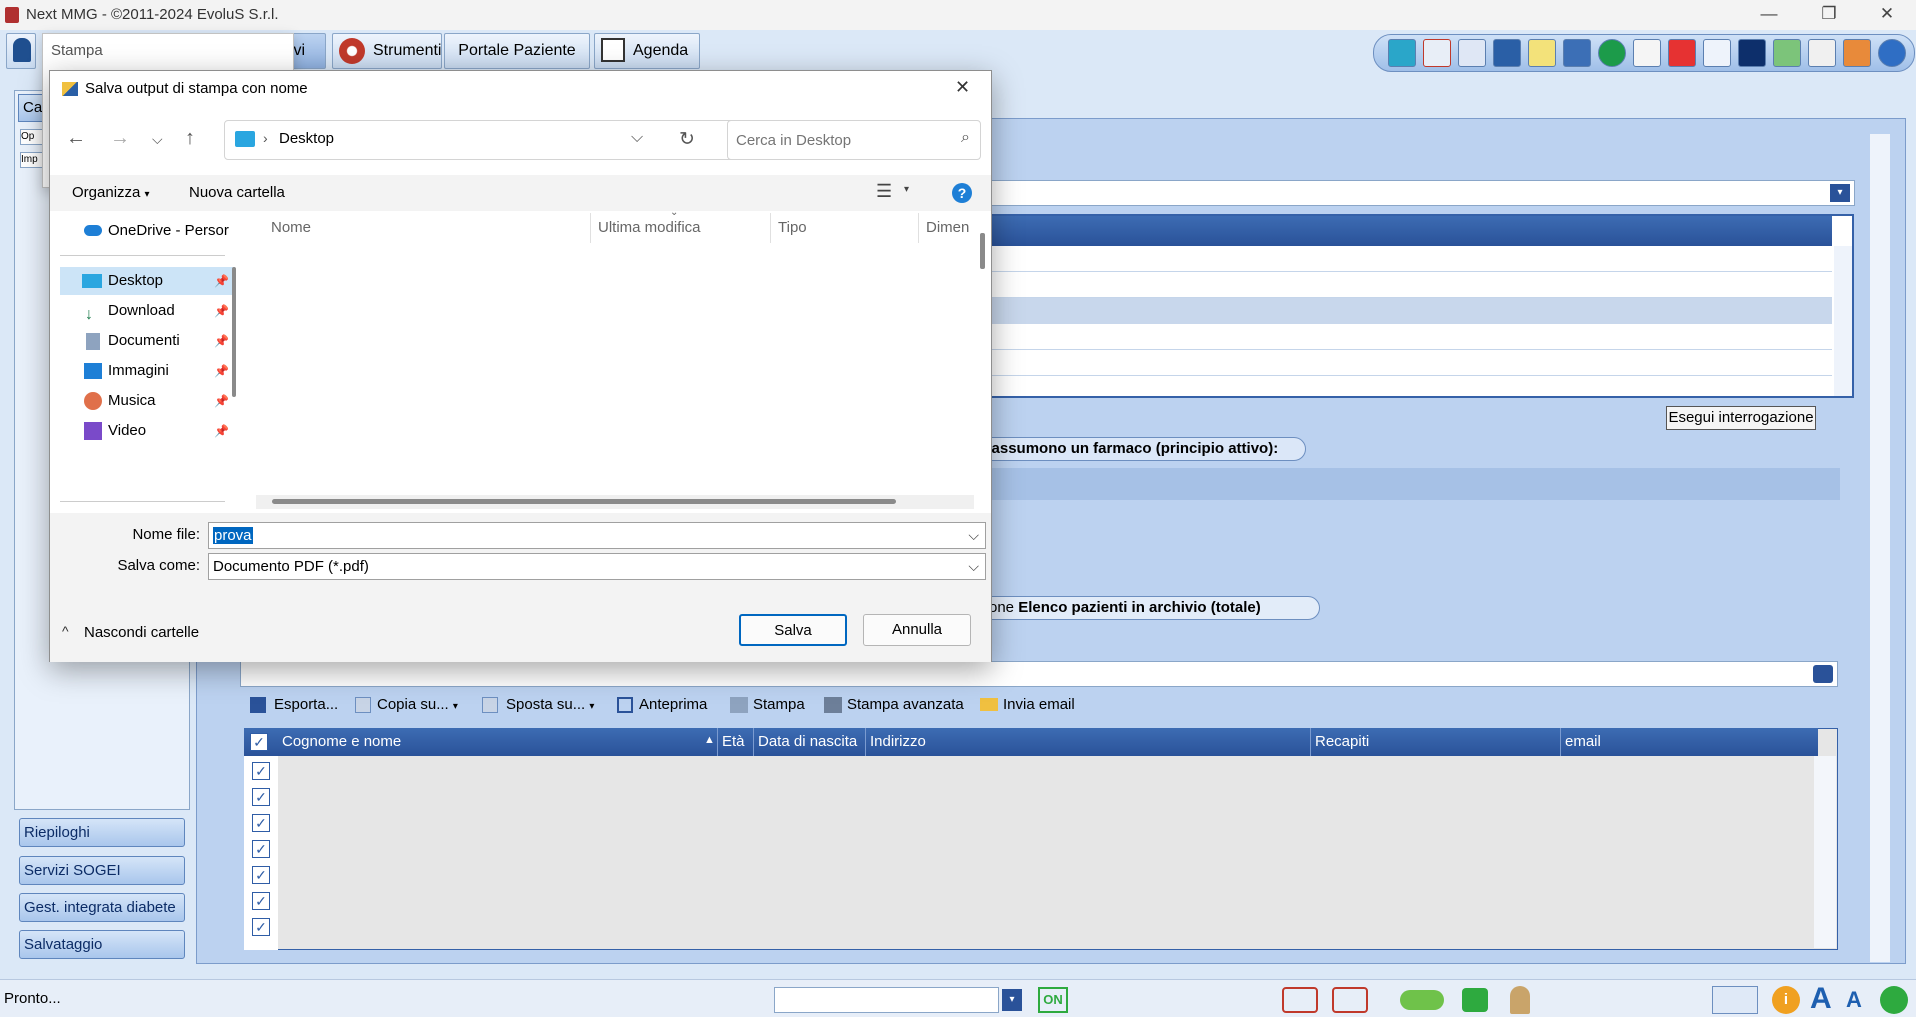  What do you see at coordinates (1854, 1000) in the screenshot?
I see `font-smaller-icon: A` at bounding box center [1854, 1000].